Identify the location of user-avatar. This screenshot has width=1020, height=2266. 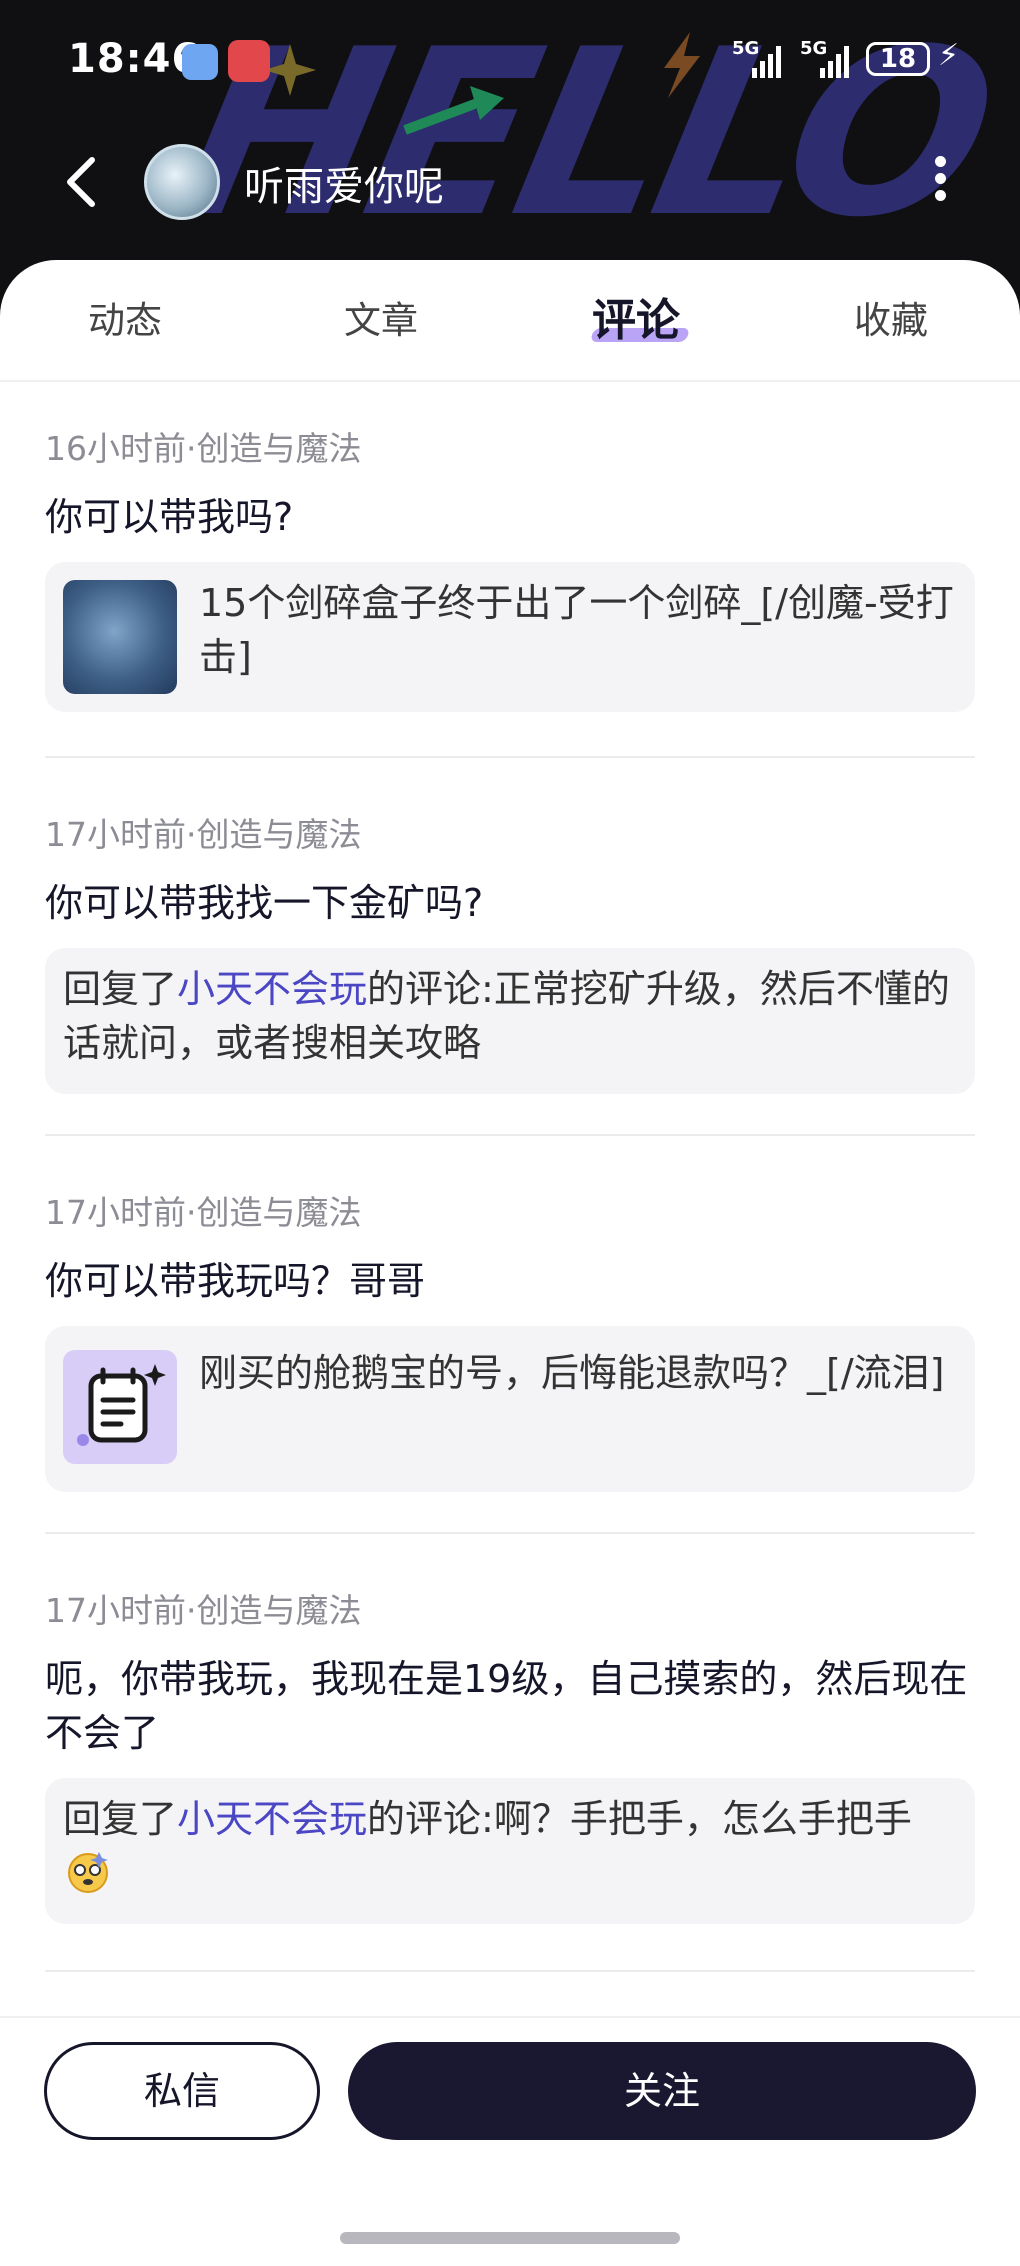
(182, 182).